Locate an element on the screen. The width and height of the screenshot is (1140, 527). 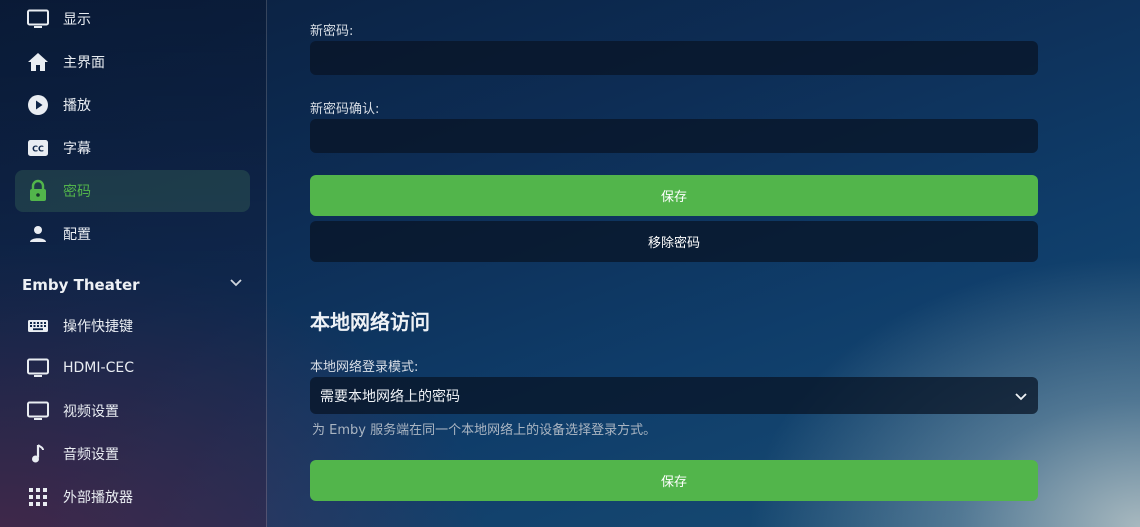
home-icon is located at coordinates (38, 62).